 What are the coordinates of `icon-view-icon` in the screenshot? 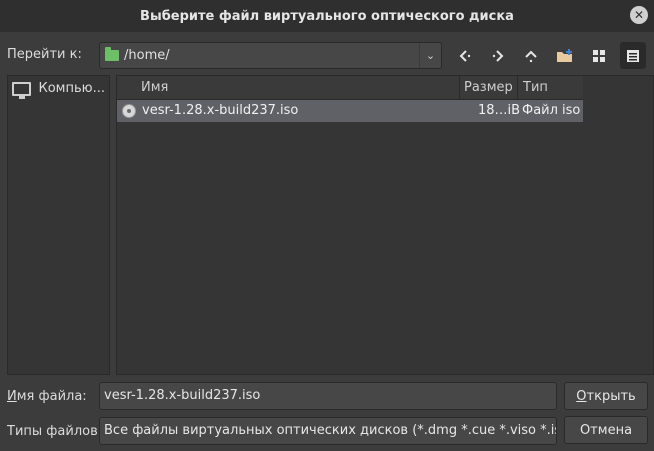 It's located at (599, 55).